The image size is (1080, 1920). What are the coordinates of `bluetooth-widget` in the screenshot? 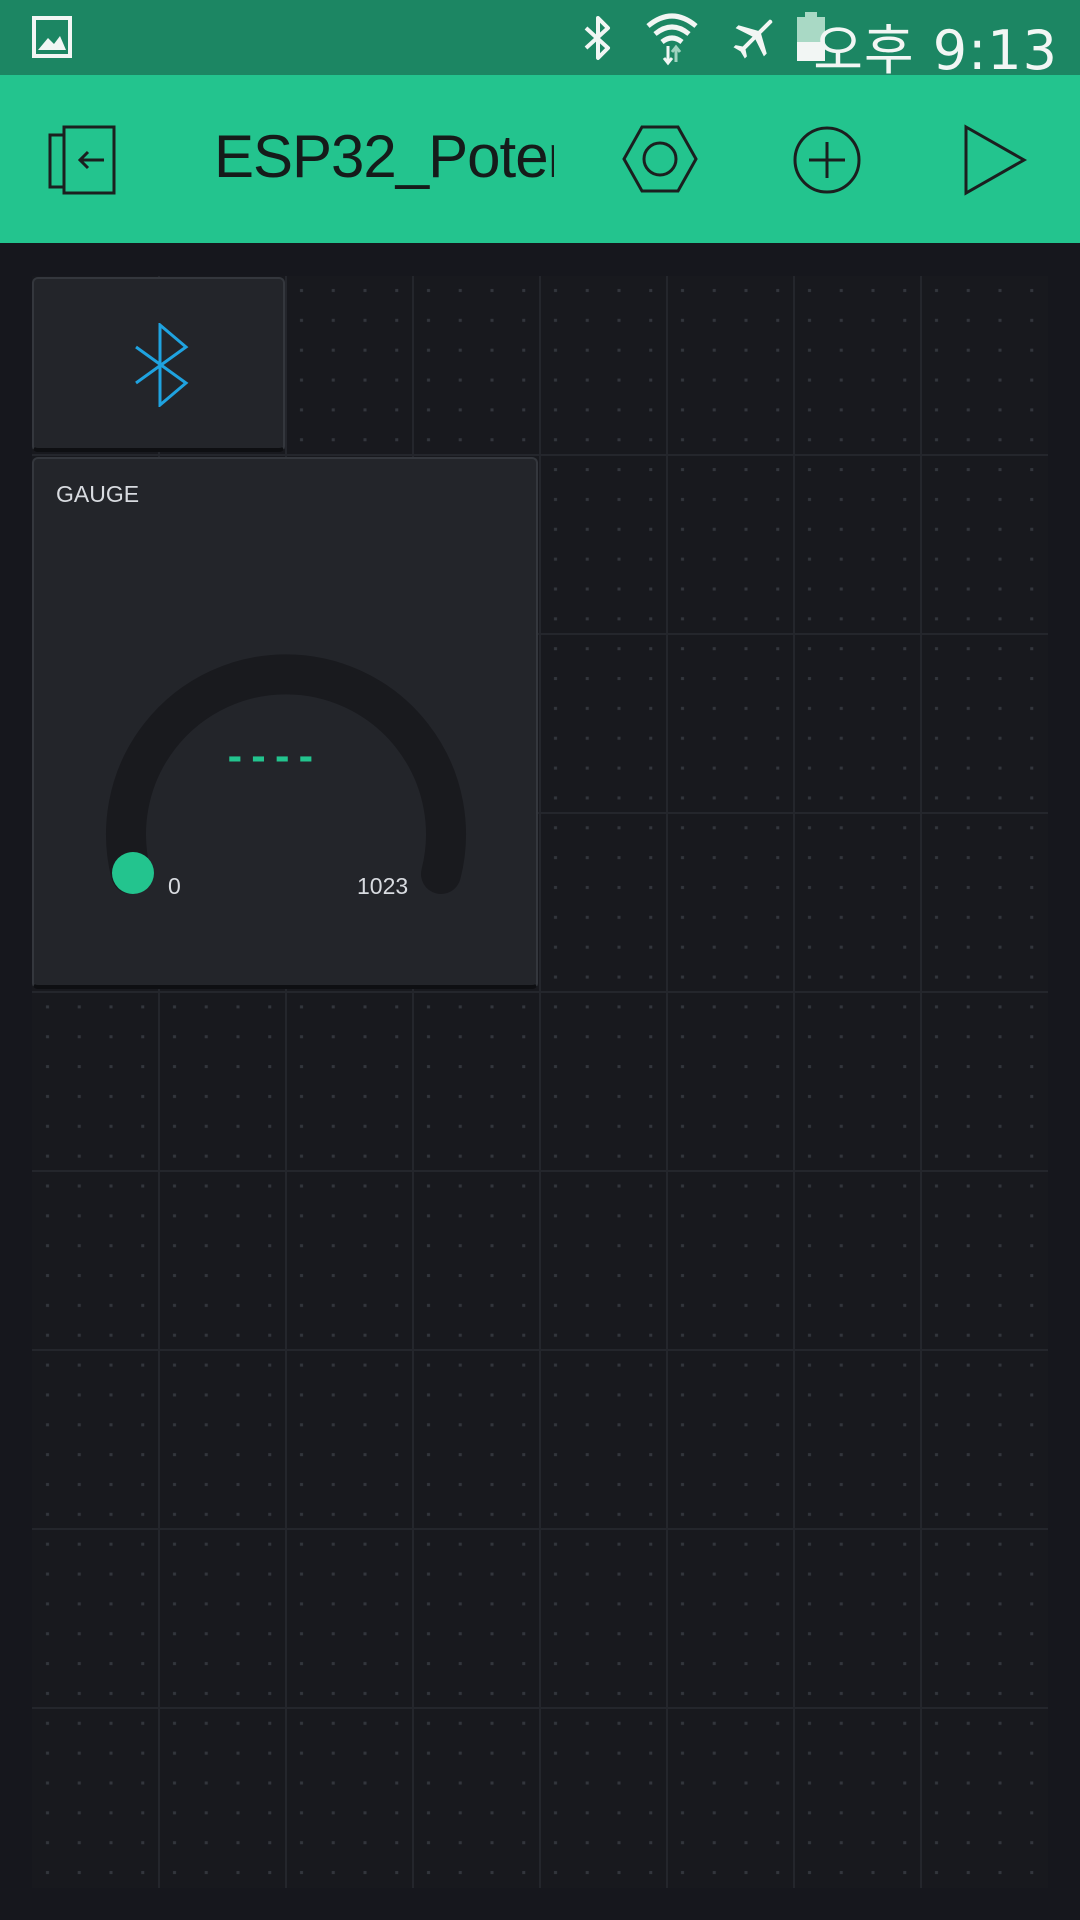 It's located at (158, 364).